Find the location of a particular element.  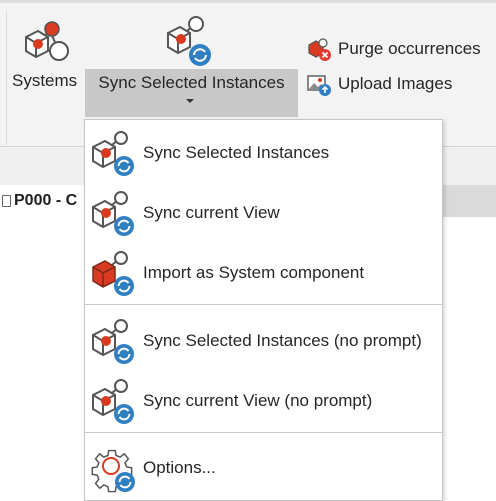

upload-images-icon is located at coordinates (319, 85).